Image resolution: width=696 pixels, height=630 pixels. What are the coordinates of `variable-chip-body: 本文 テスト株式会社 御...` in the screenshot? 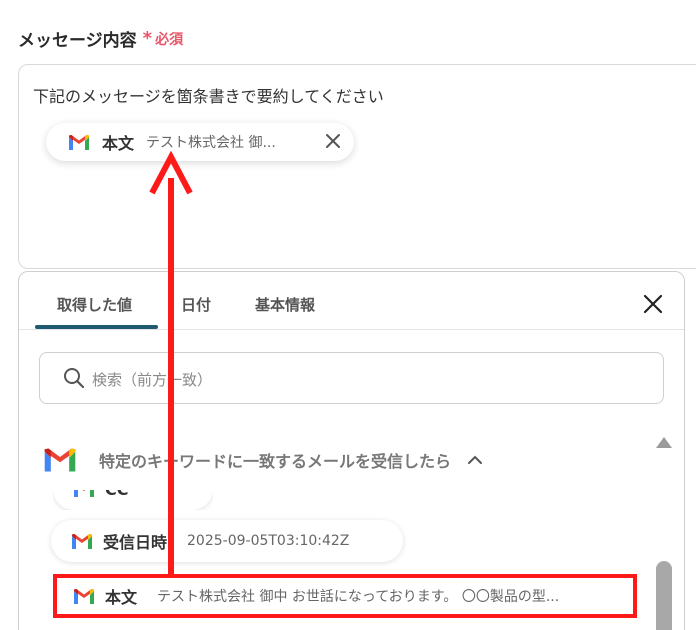 It's located at (200, 142).